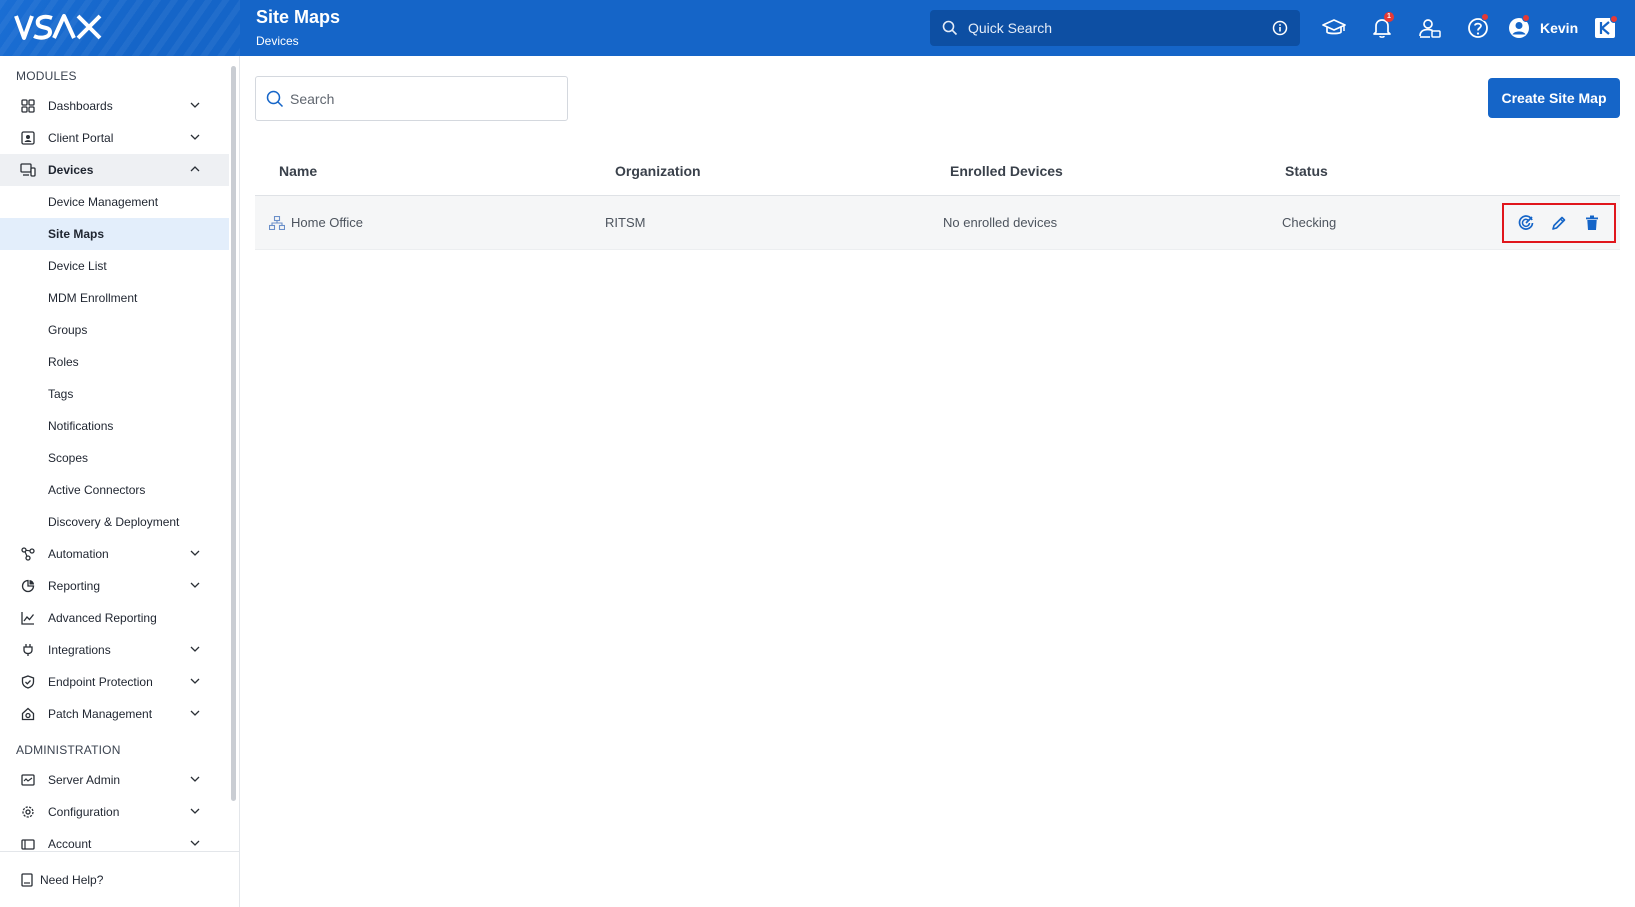 Image resolution: width=1635 pixels, height=907 pixels. Describe the element at coordinates (27, 879) in the screenshot. I see `help-book-icon` at that location.